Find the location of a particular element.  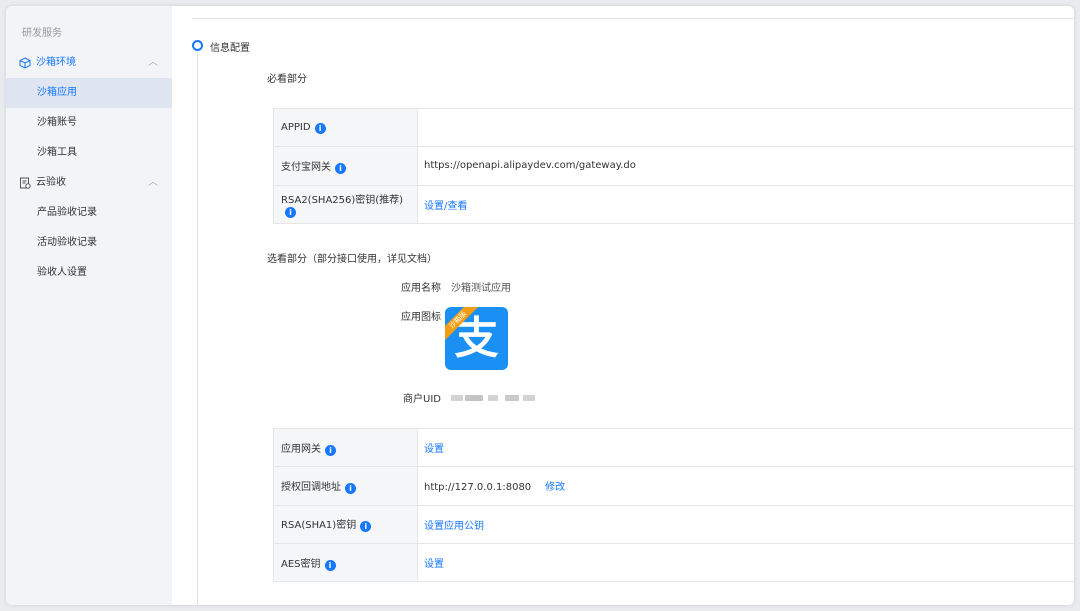

rsa2-settings-link: 设置/查看 is located at coordinates (445, 206).